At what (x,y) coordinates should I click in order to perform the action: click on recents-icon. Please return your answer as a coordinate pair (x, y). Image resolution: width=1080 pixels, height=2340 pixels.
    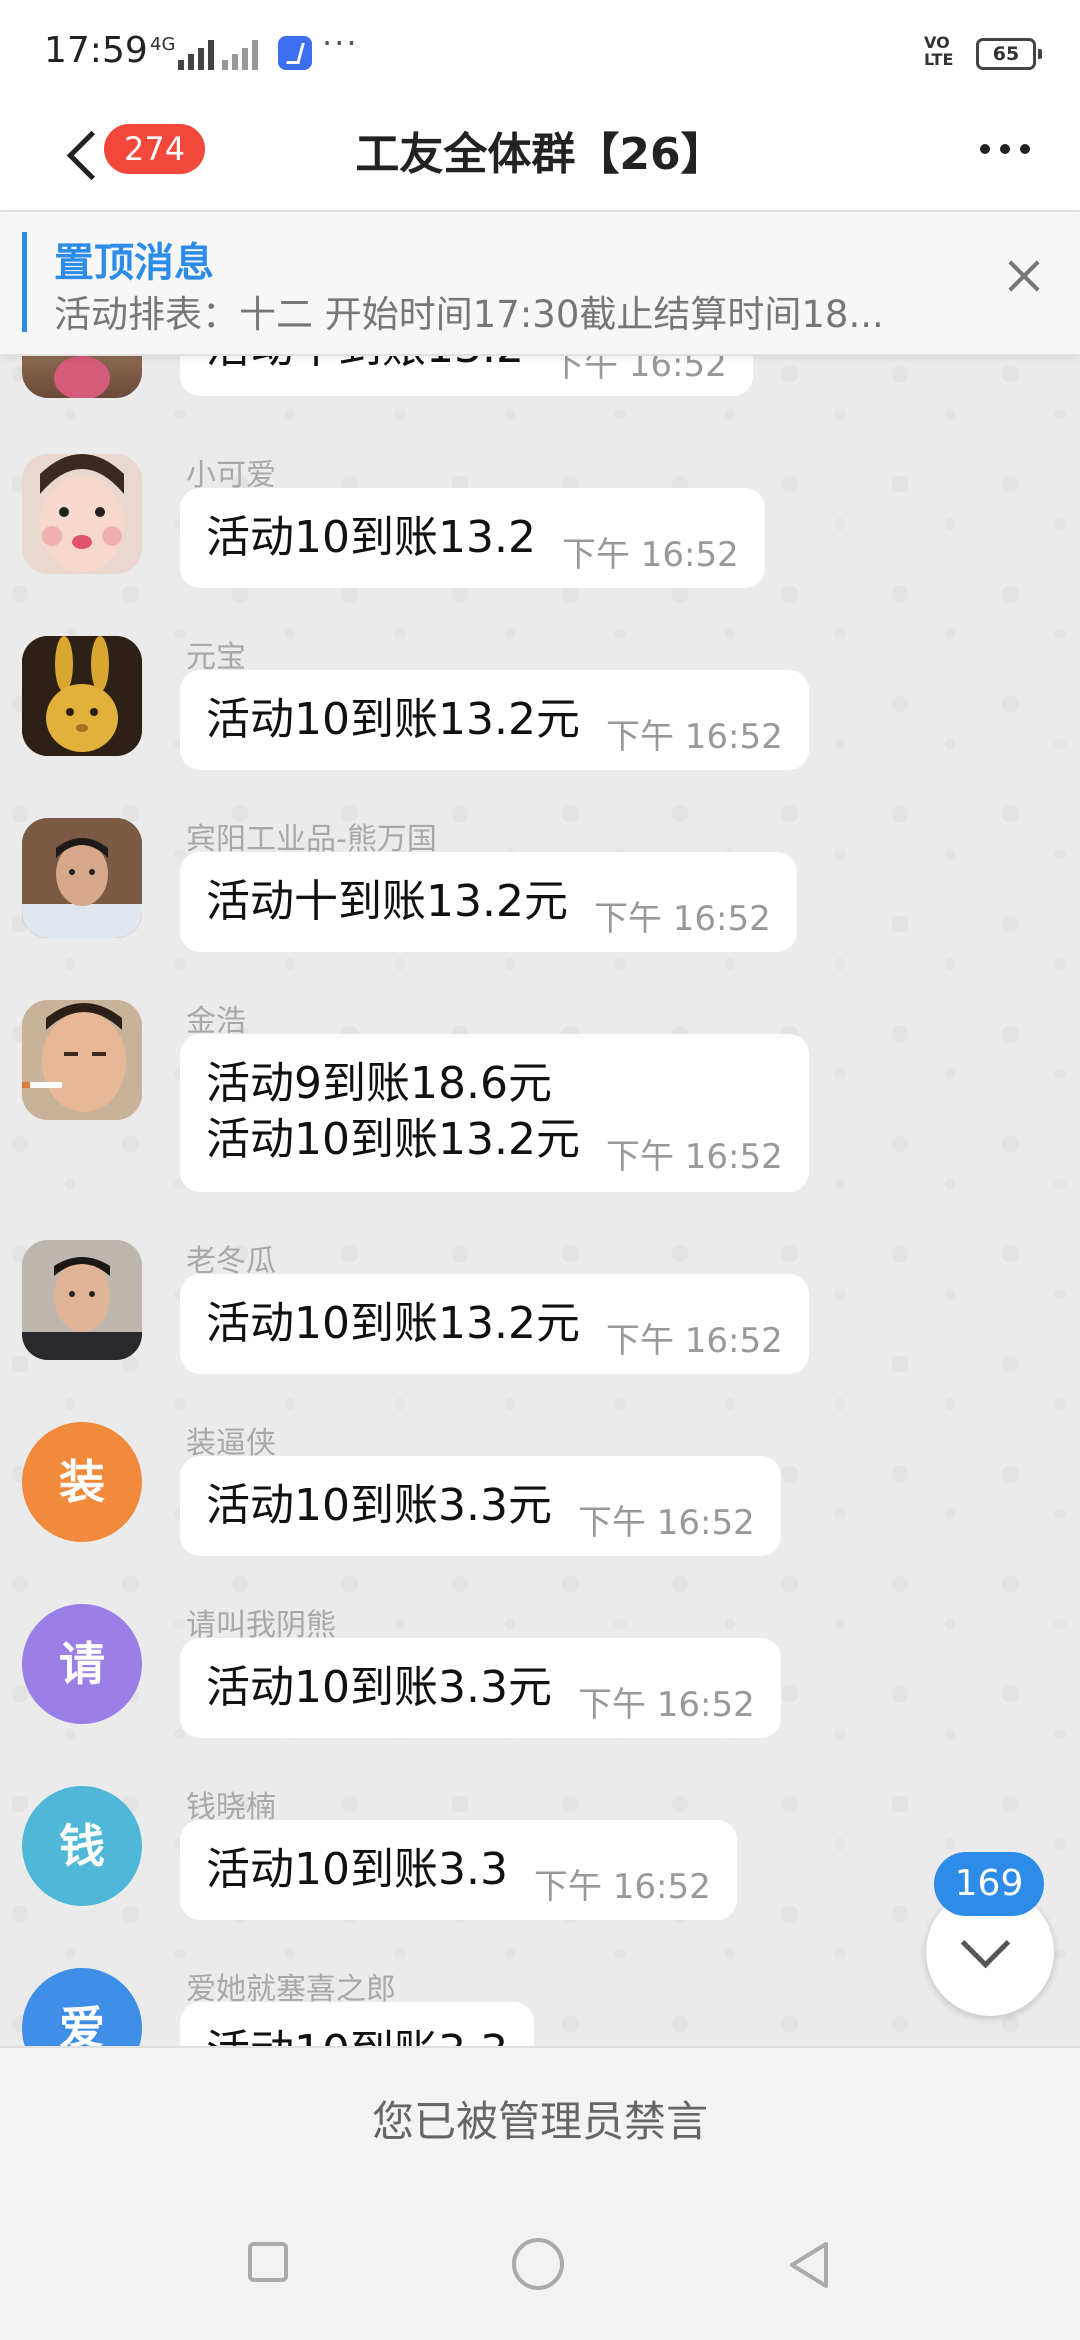
    Looking at the image, I should click on (268, 2262).